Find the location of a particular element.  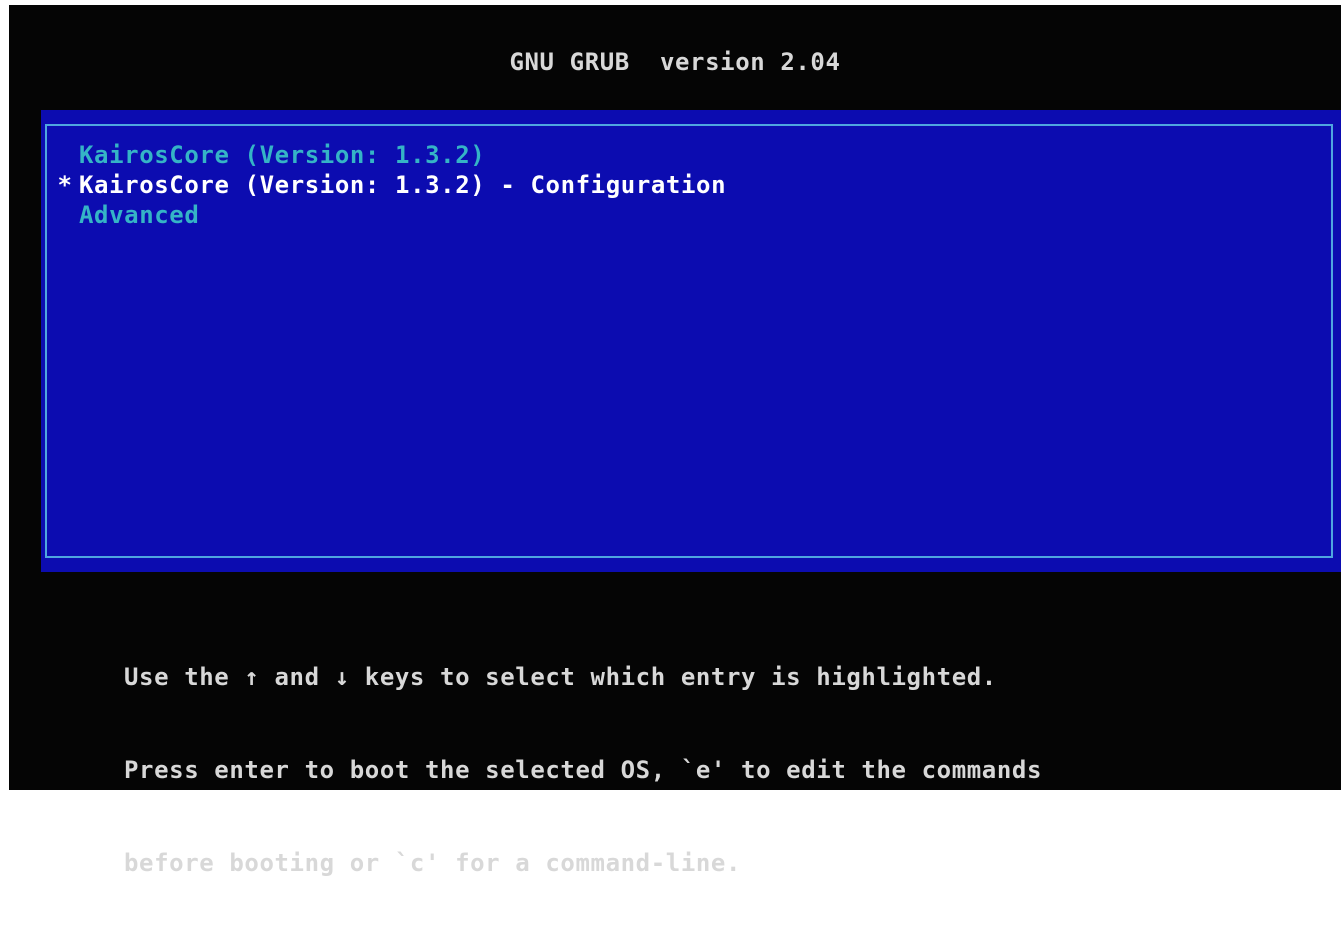

boot-entry-label: KairosCore (Version: 1.3.2) is located at coordinates (282, 155).